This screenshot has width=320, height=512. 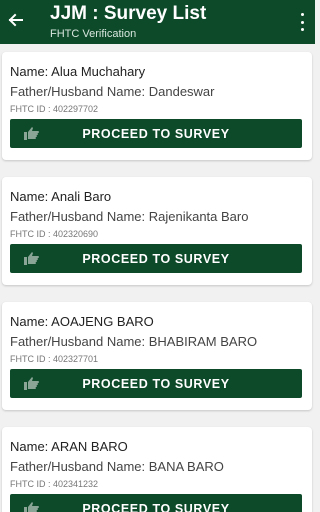 I want to click on more-options-button, so click(x=302, y=22).